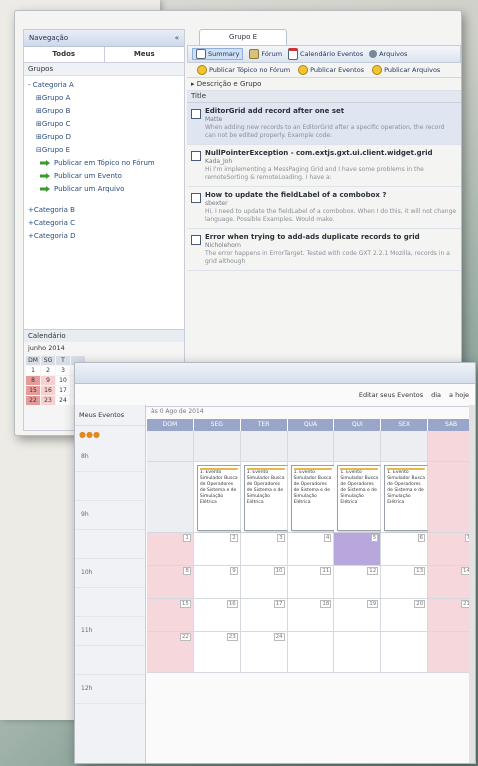 The width and height of the screenshot is (478, 766). Describe the element at coordinates (459, 395) in the screenshot. I see `today-button: a hoje` at that location.